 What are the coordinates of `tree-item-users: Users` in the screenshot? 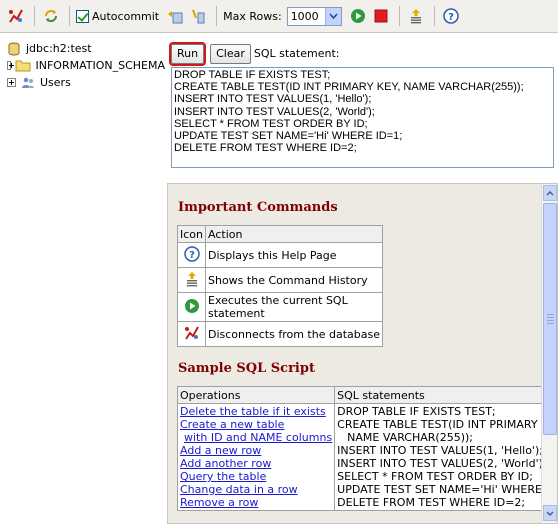 It's located at (82, 82).